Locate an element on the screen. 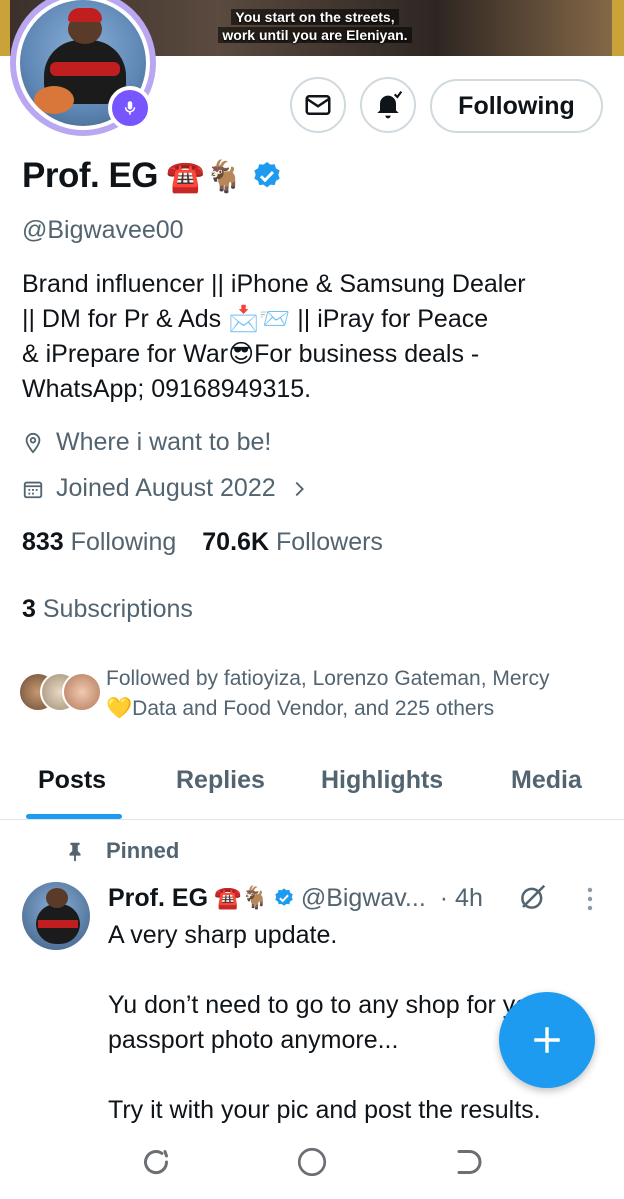 The image size is (624, 1199). profile-tabs: Posts Replies Highlights Media is located at coordinates (312, 784).